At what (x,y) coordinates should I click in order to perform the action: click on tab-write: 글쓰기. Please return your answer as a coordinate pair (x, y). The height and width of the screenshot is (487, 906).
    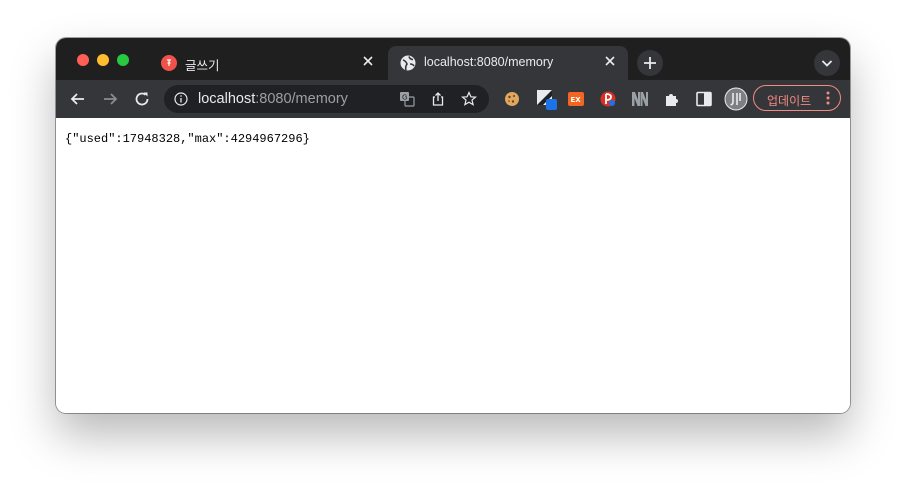
    Looking at the image, I should click on (267, 63).